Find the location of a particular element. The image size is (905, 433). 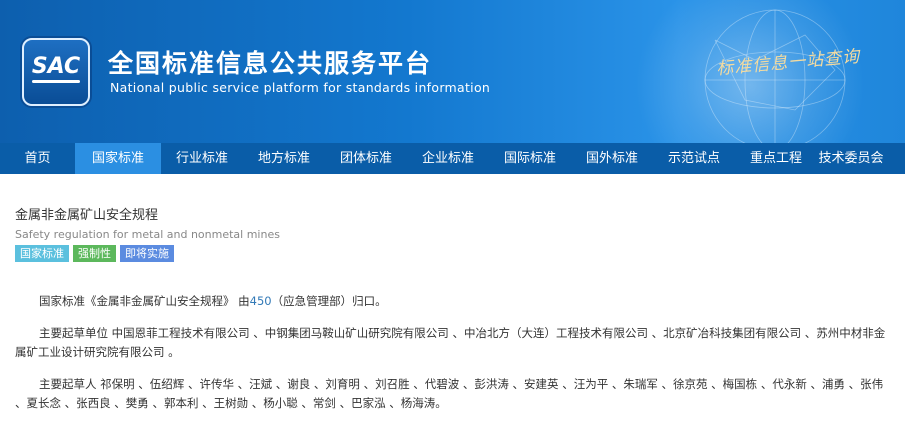

standard-tags: 国家标准 强制性 即将实施 is located at coordinates (452, 253).